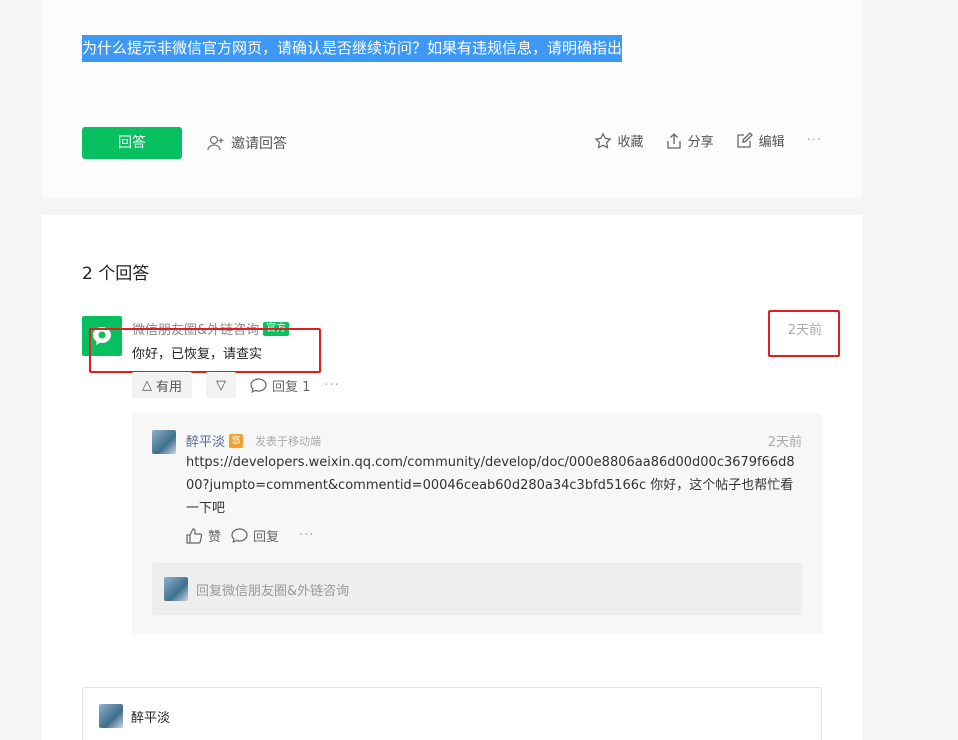  I want to click on favorite-button: 收藏, so click(619, 140).